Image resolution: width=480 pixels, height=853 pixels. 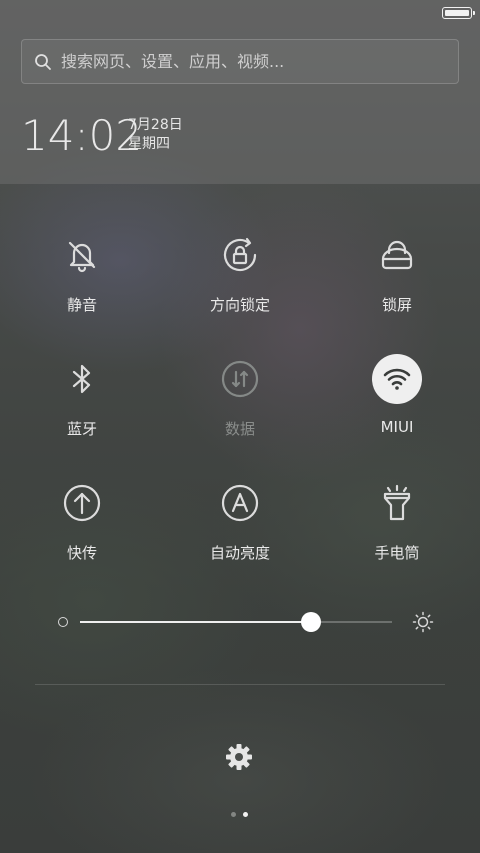 What do you see at coordinates (82, 255) in the screenshot?
I see `bell-off-icon` at bounding box center [82, 255].